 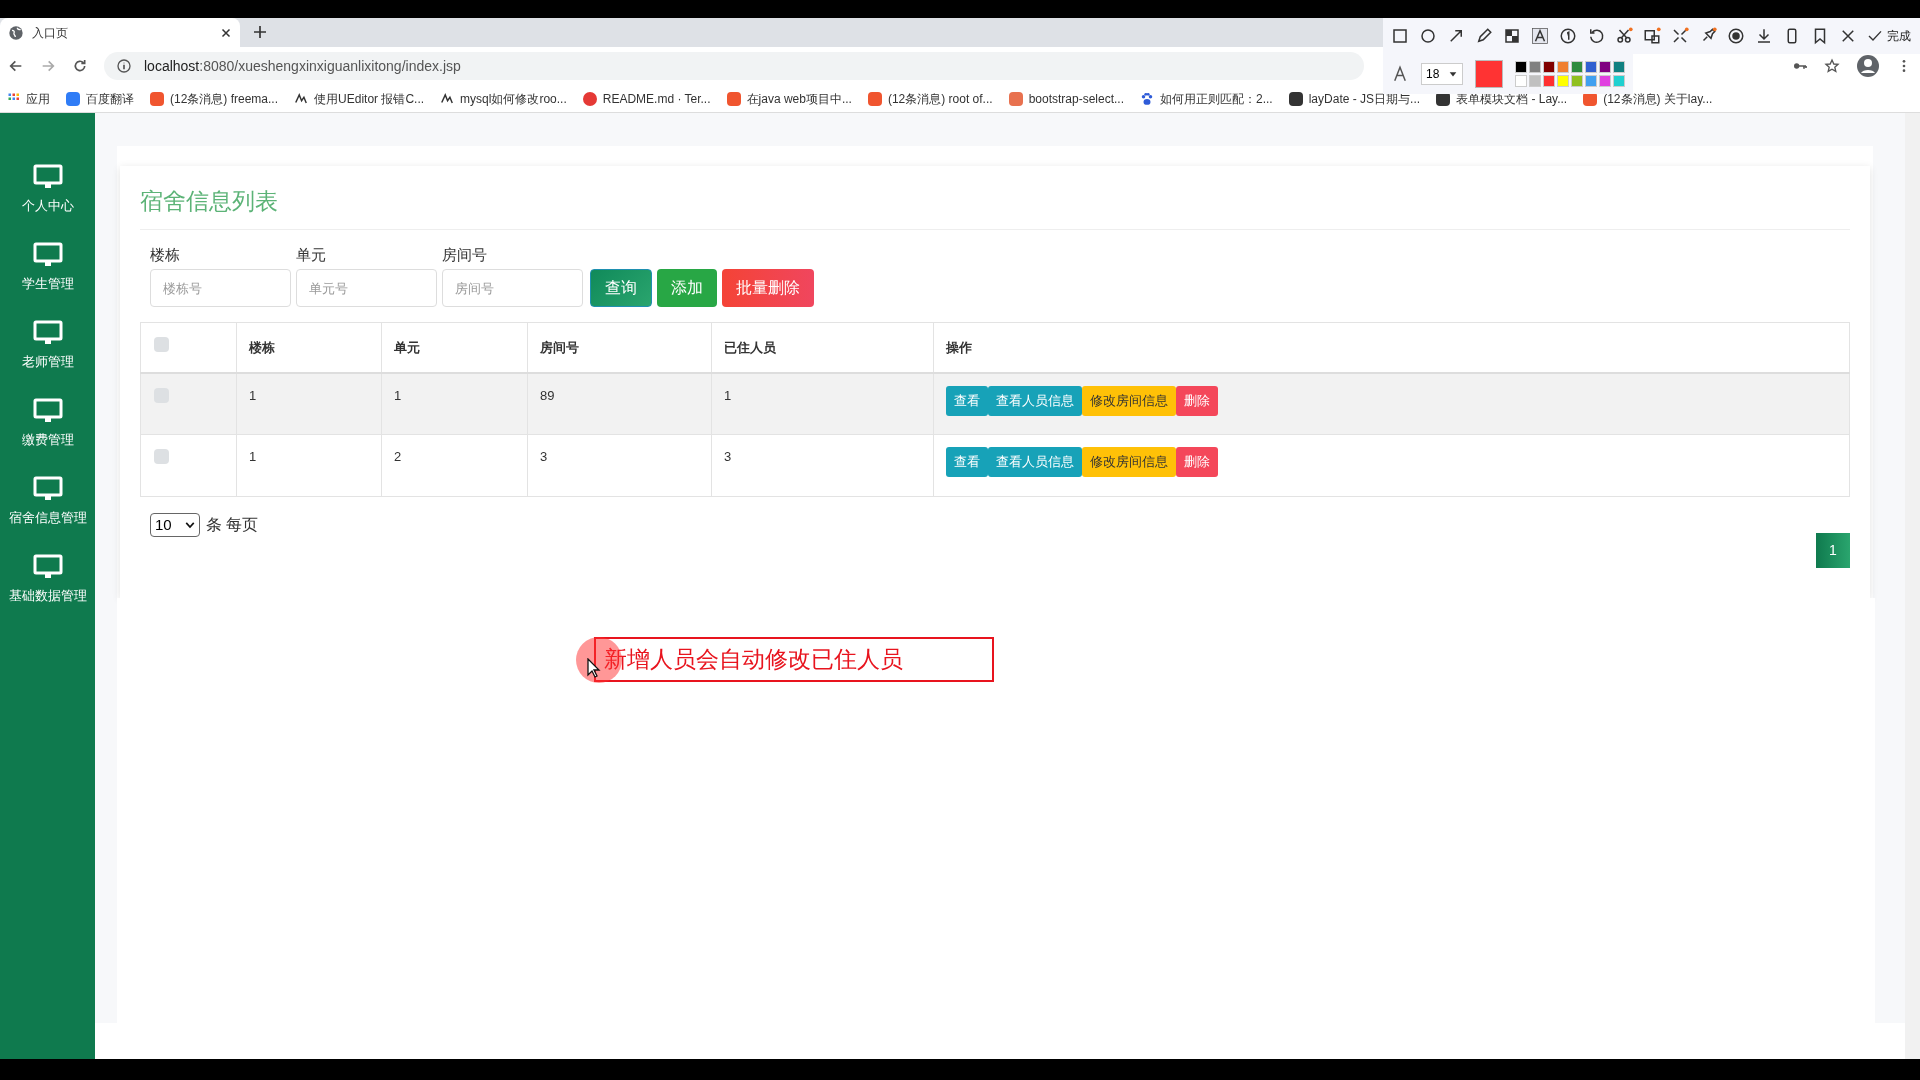 What do you see at coordinates (120, 32) in the screenshot?
I see `browser-tab: 入口页` at bounding box center [120, 32].